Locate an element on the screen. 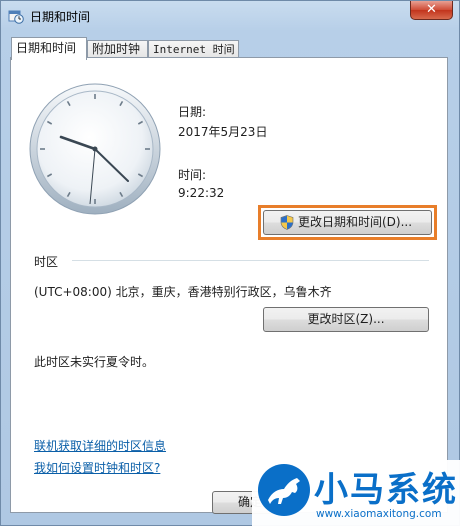  site-watermark: 小马系统 www.xiaomaxitong.com is located at coordinates (356, 493).